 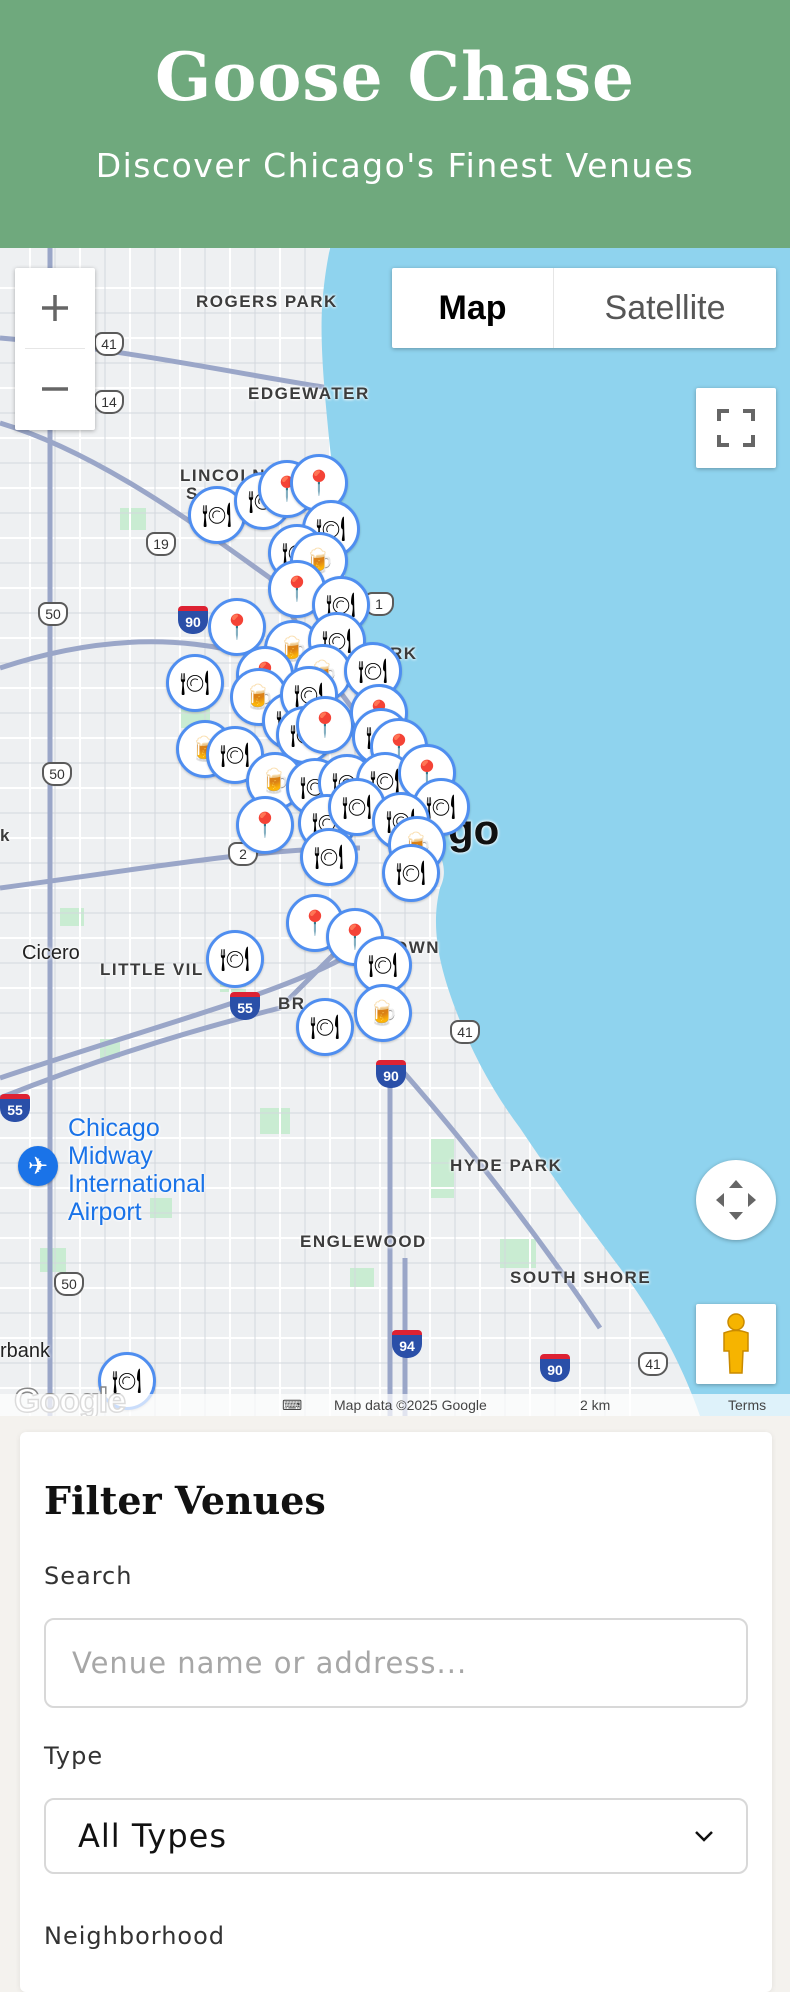 I want to click on fullscreen-button, so click(x=736, y=428).